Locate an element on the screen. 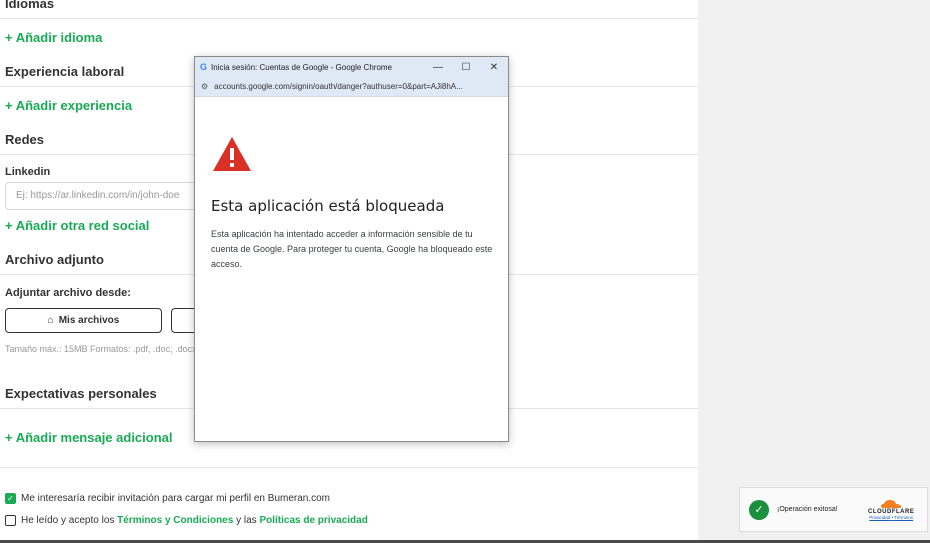  archivo-title: Archivo adjunto is located at coordinates (54, 259).